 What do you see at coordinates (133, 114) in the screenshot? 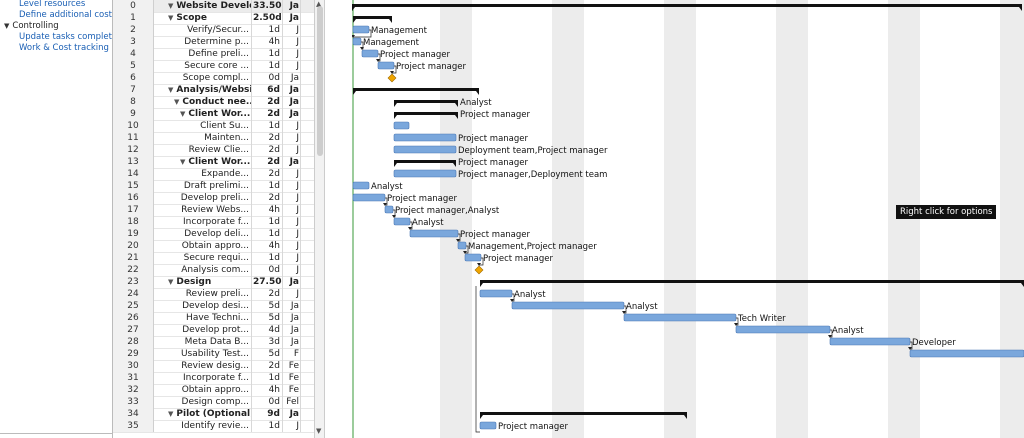
I see `cell-id: 9` at bounding box center [133, 114].